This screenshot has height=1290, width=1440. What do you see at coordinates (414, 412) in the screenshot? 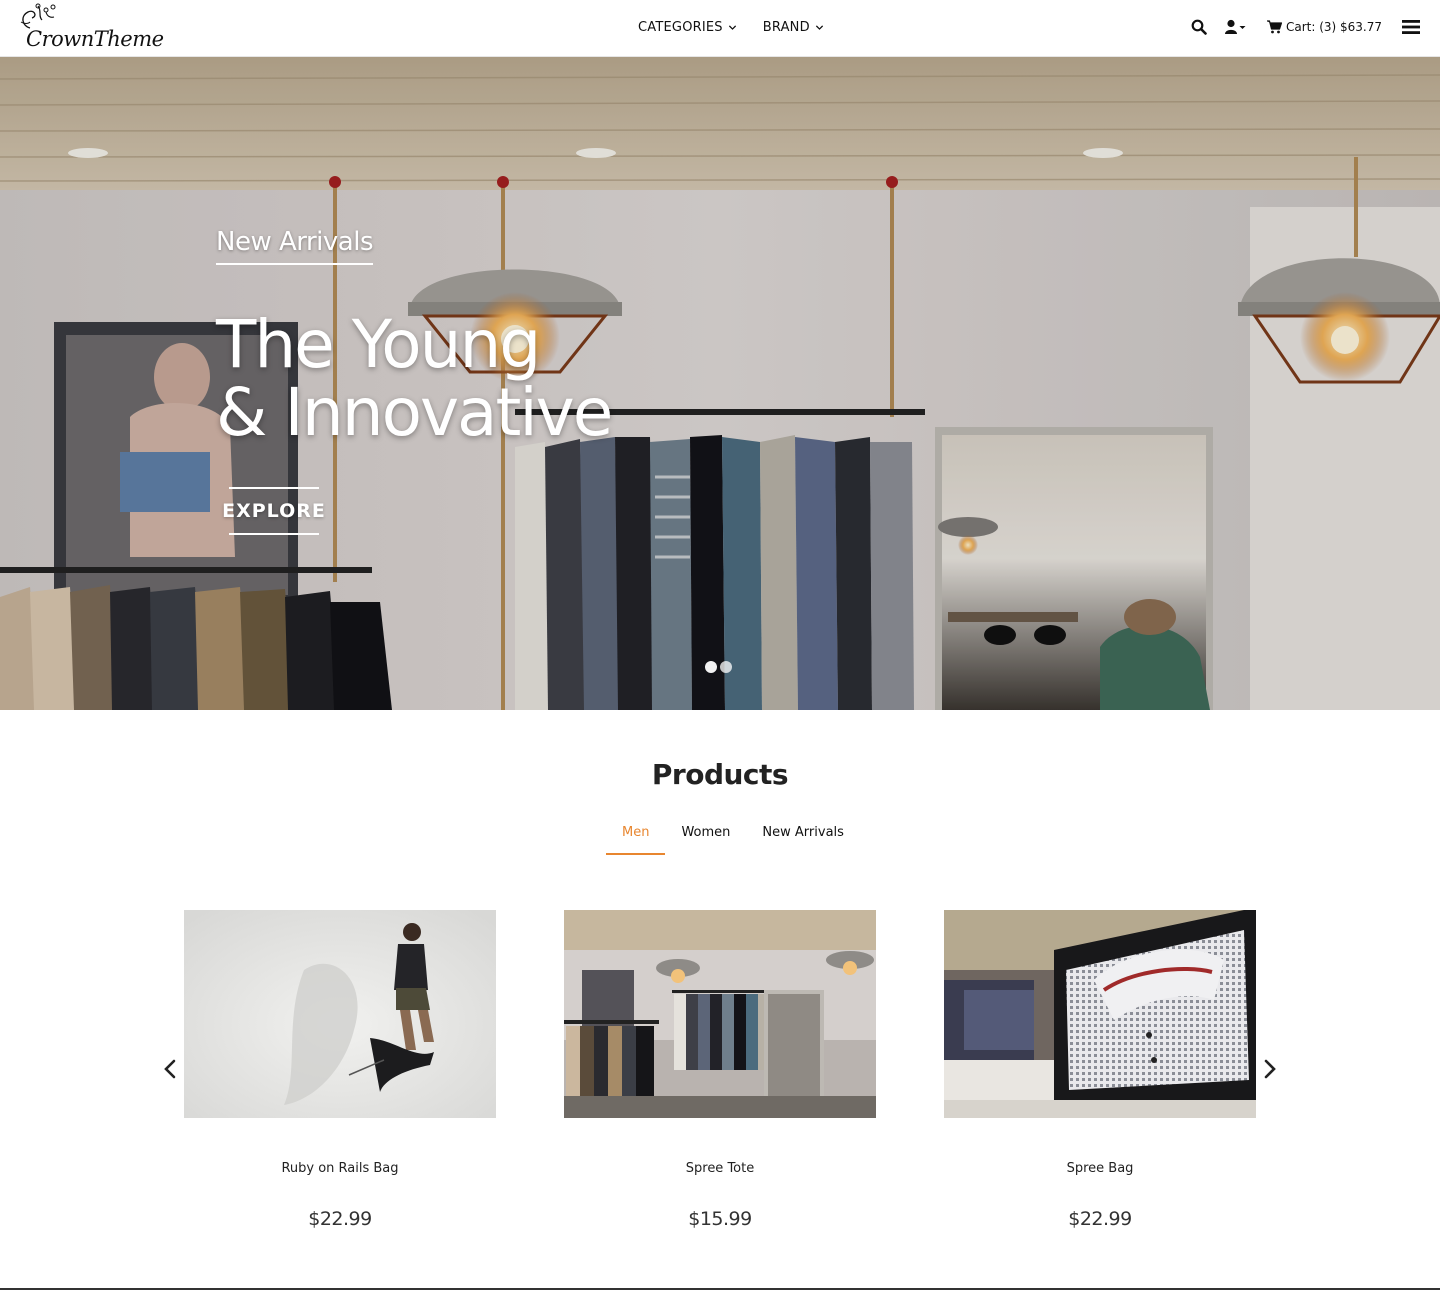
I see `hero-title-line-2: & Innovative` at bounding box center [414, 412].